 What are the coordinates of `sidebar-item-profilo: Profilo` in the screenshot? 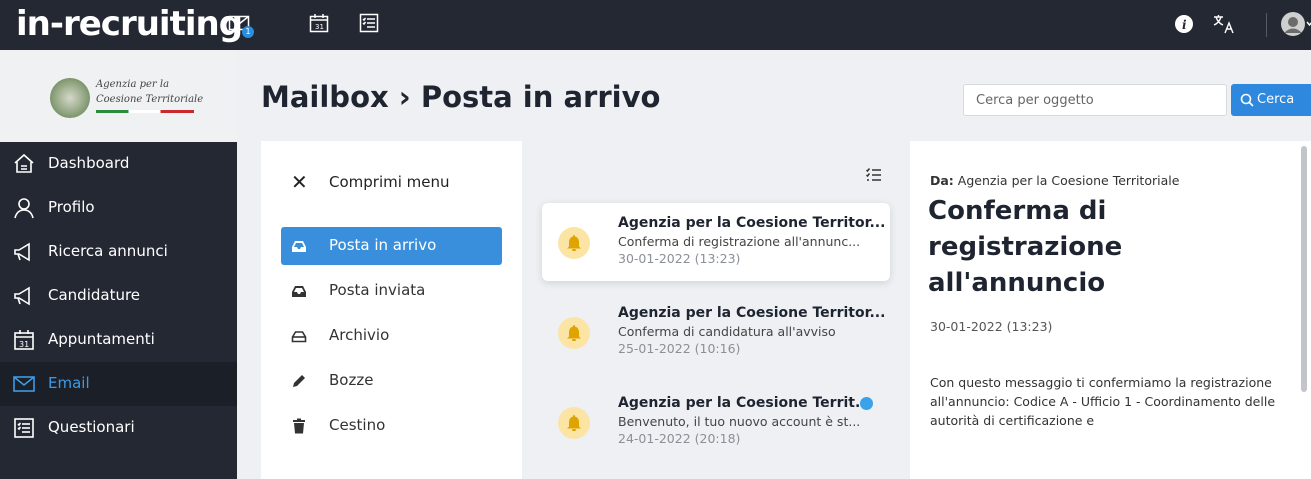 It's located at (118, 208).